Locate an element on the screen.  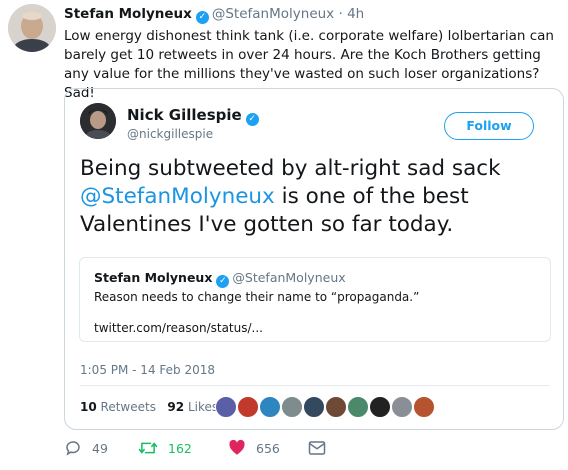
retweet-button: 162 is located at coordinates (165, 448).